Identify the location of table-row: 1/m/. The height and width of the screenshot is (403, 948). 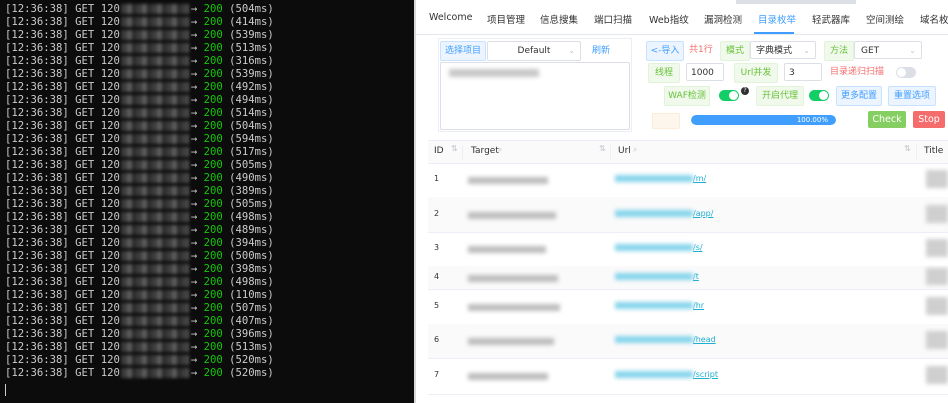
(688, 180).